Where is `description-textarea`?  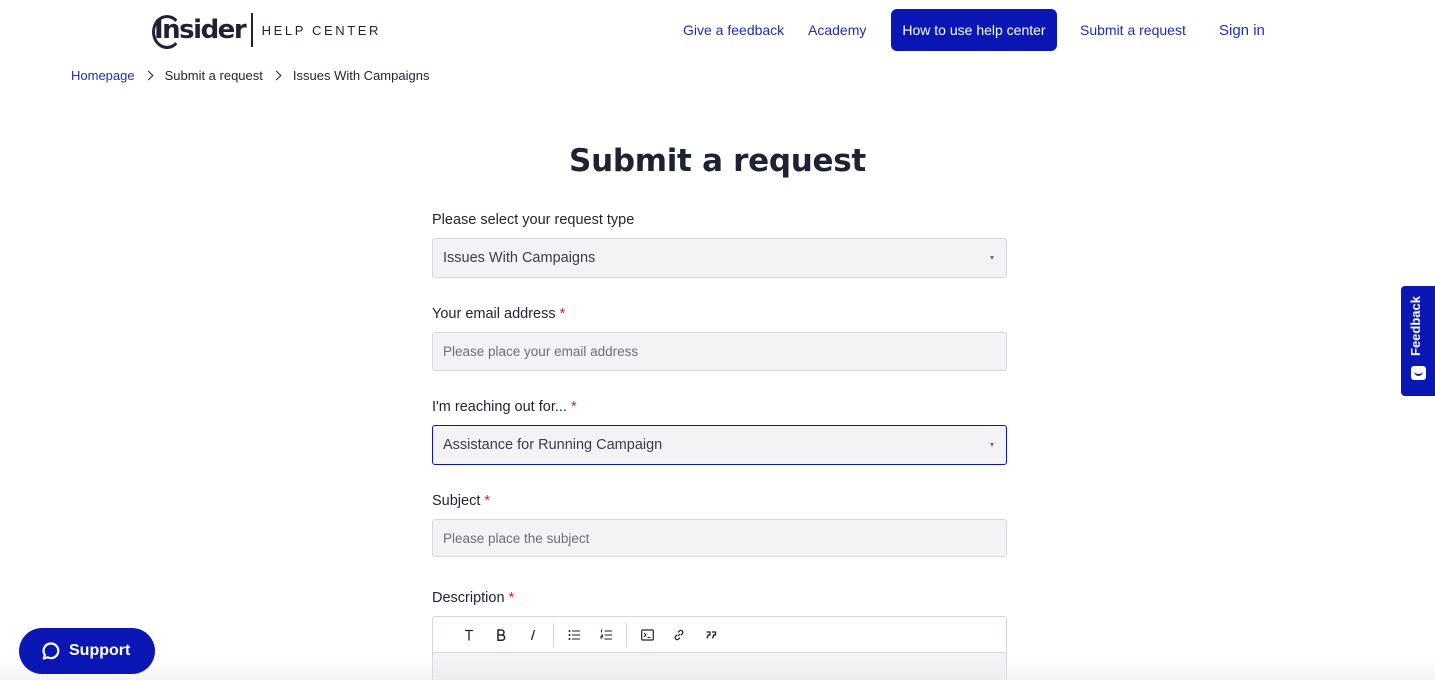
description-textarea is located at coordinates (719, 666).